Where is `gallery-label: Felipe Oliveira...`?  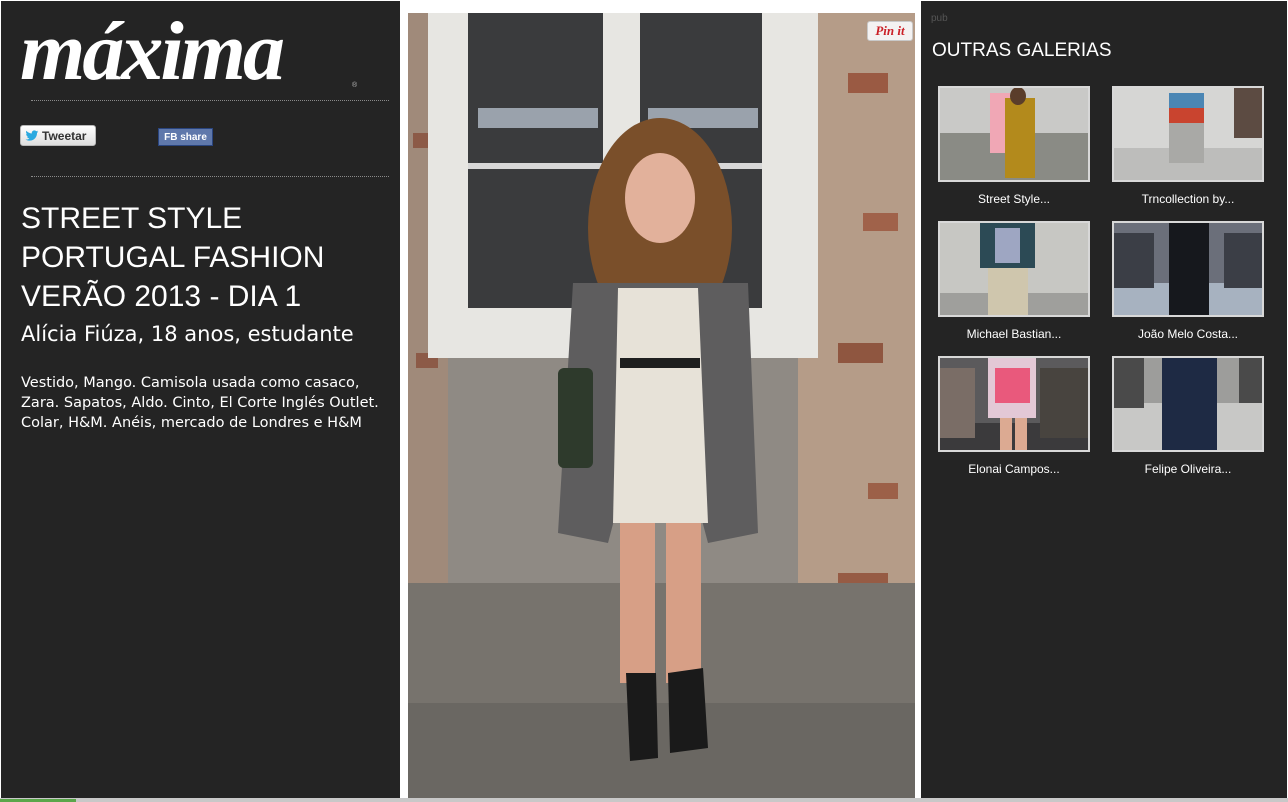 gallery-label: Felipe Oliveira... is located at coordinates (1188, 469).